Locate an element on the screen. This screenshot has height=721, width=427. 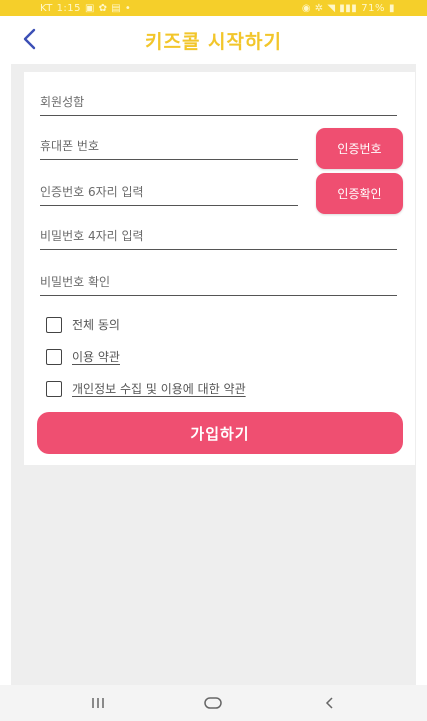
home-icon is located at coordinates (213, 703).